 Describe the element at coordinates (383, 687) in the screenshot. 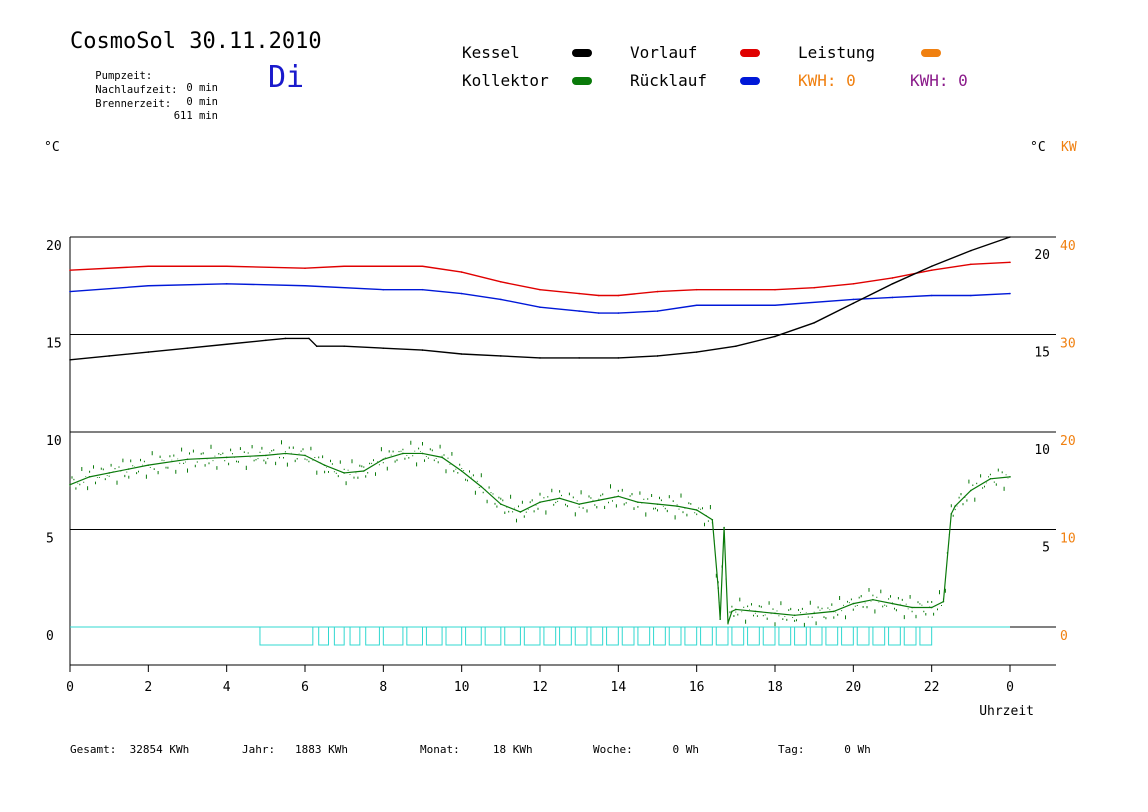

I see `x-tick-label: 8` at that location.